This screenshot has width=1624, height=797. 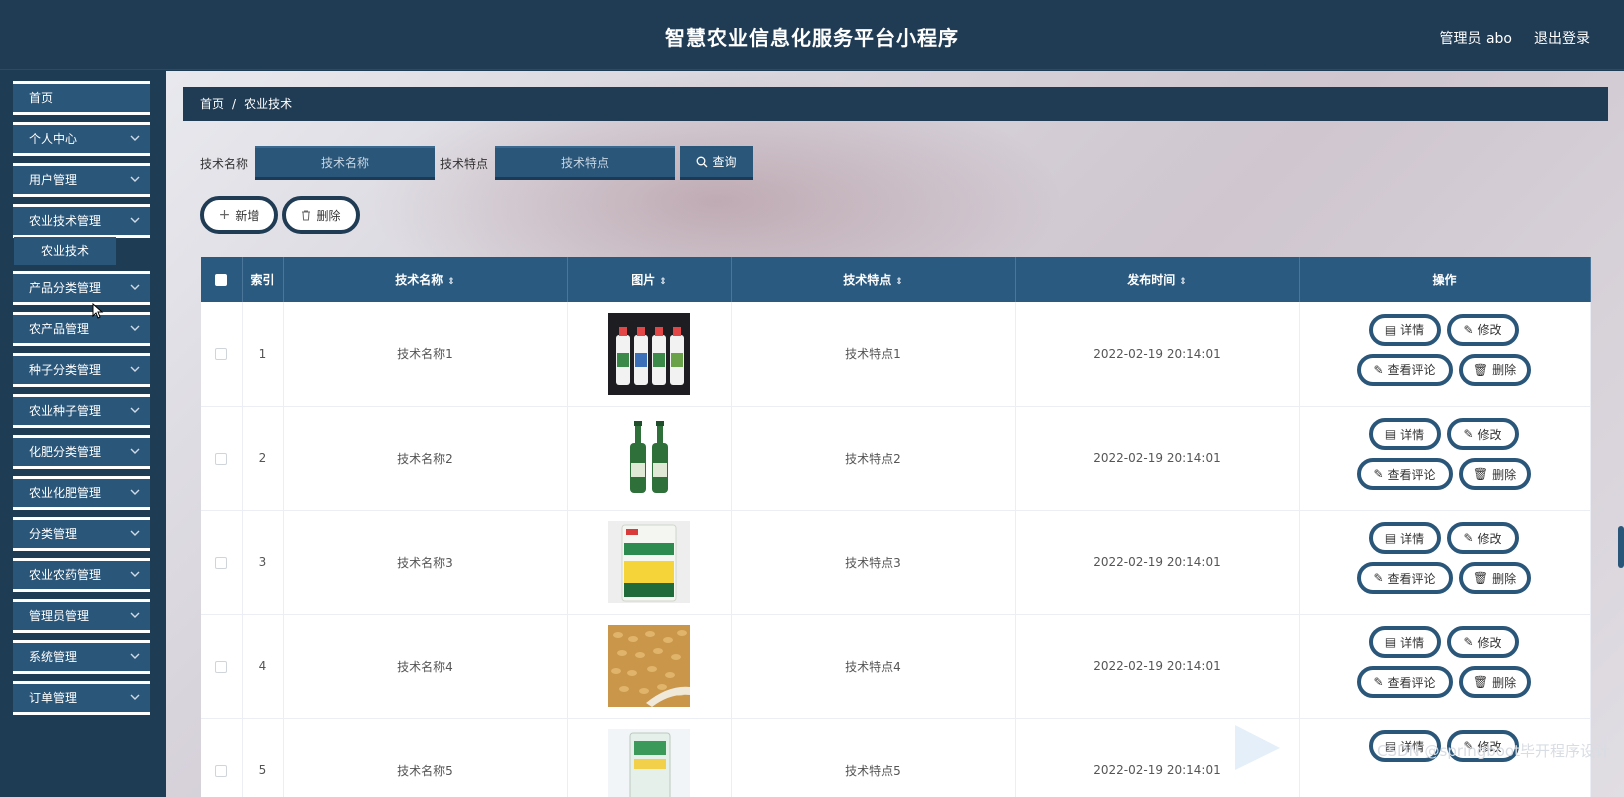 What do you see at coordinates (81, 288) in the screenshot?
I see `sidebar-item-product-category: 产品分类管理` at bounding box center [81, 288].